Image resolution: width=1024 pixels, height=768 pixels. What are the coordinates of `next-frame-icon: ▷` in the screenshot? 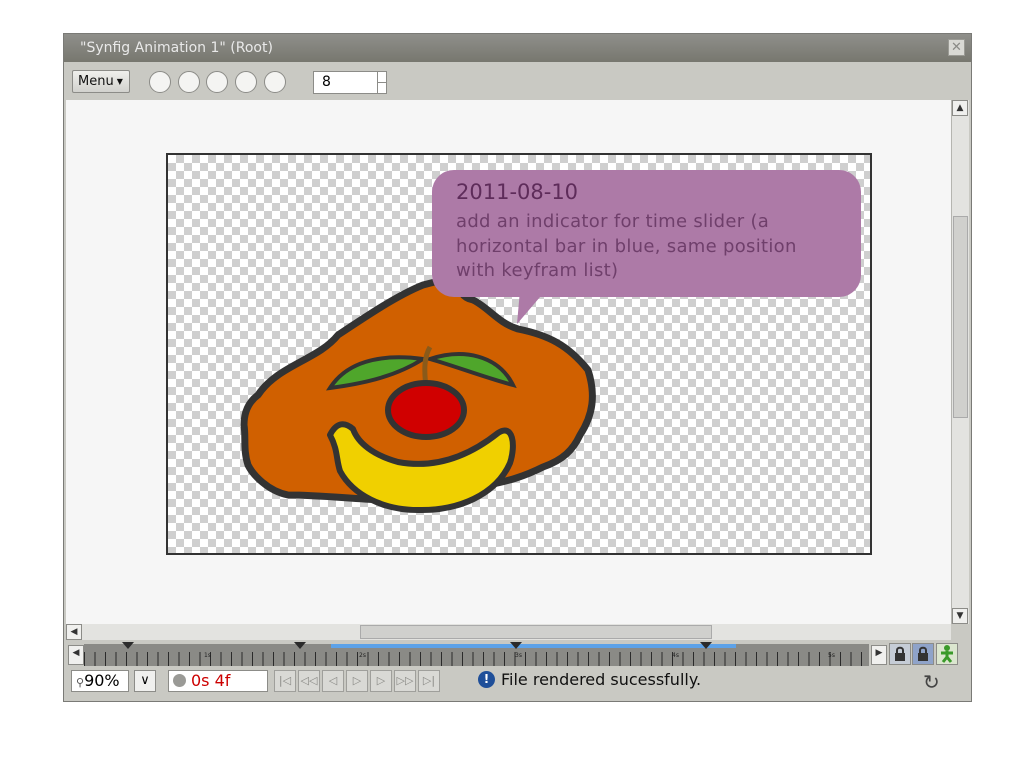 It's located at (381, 680).